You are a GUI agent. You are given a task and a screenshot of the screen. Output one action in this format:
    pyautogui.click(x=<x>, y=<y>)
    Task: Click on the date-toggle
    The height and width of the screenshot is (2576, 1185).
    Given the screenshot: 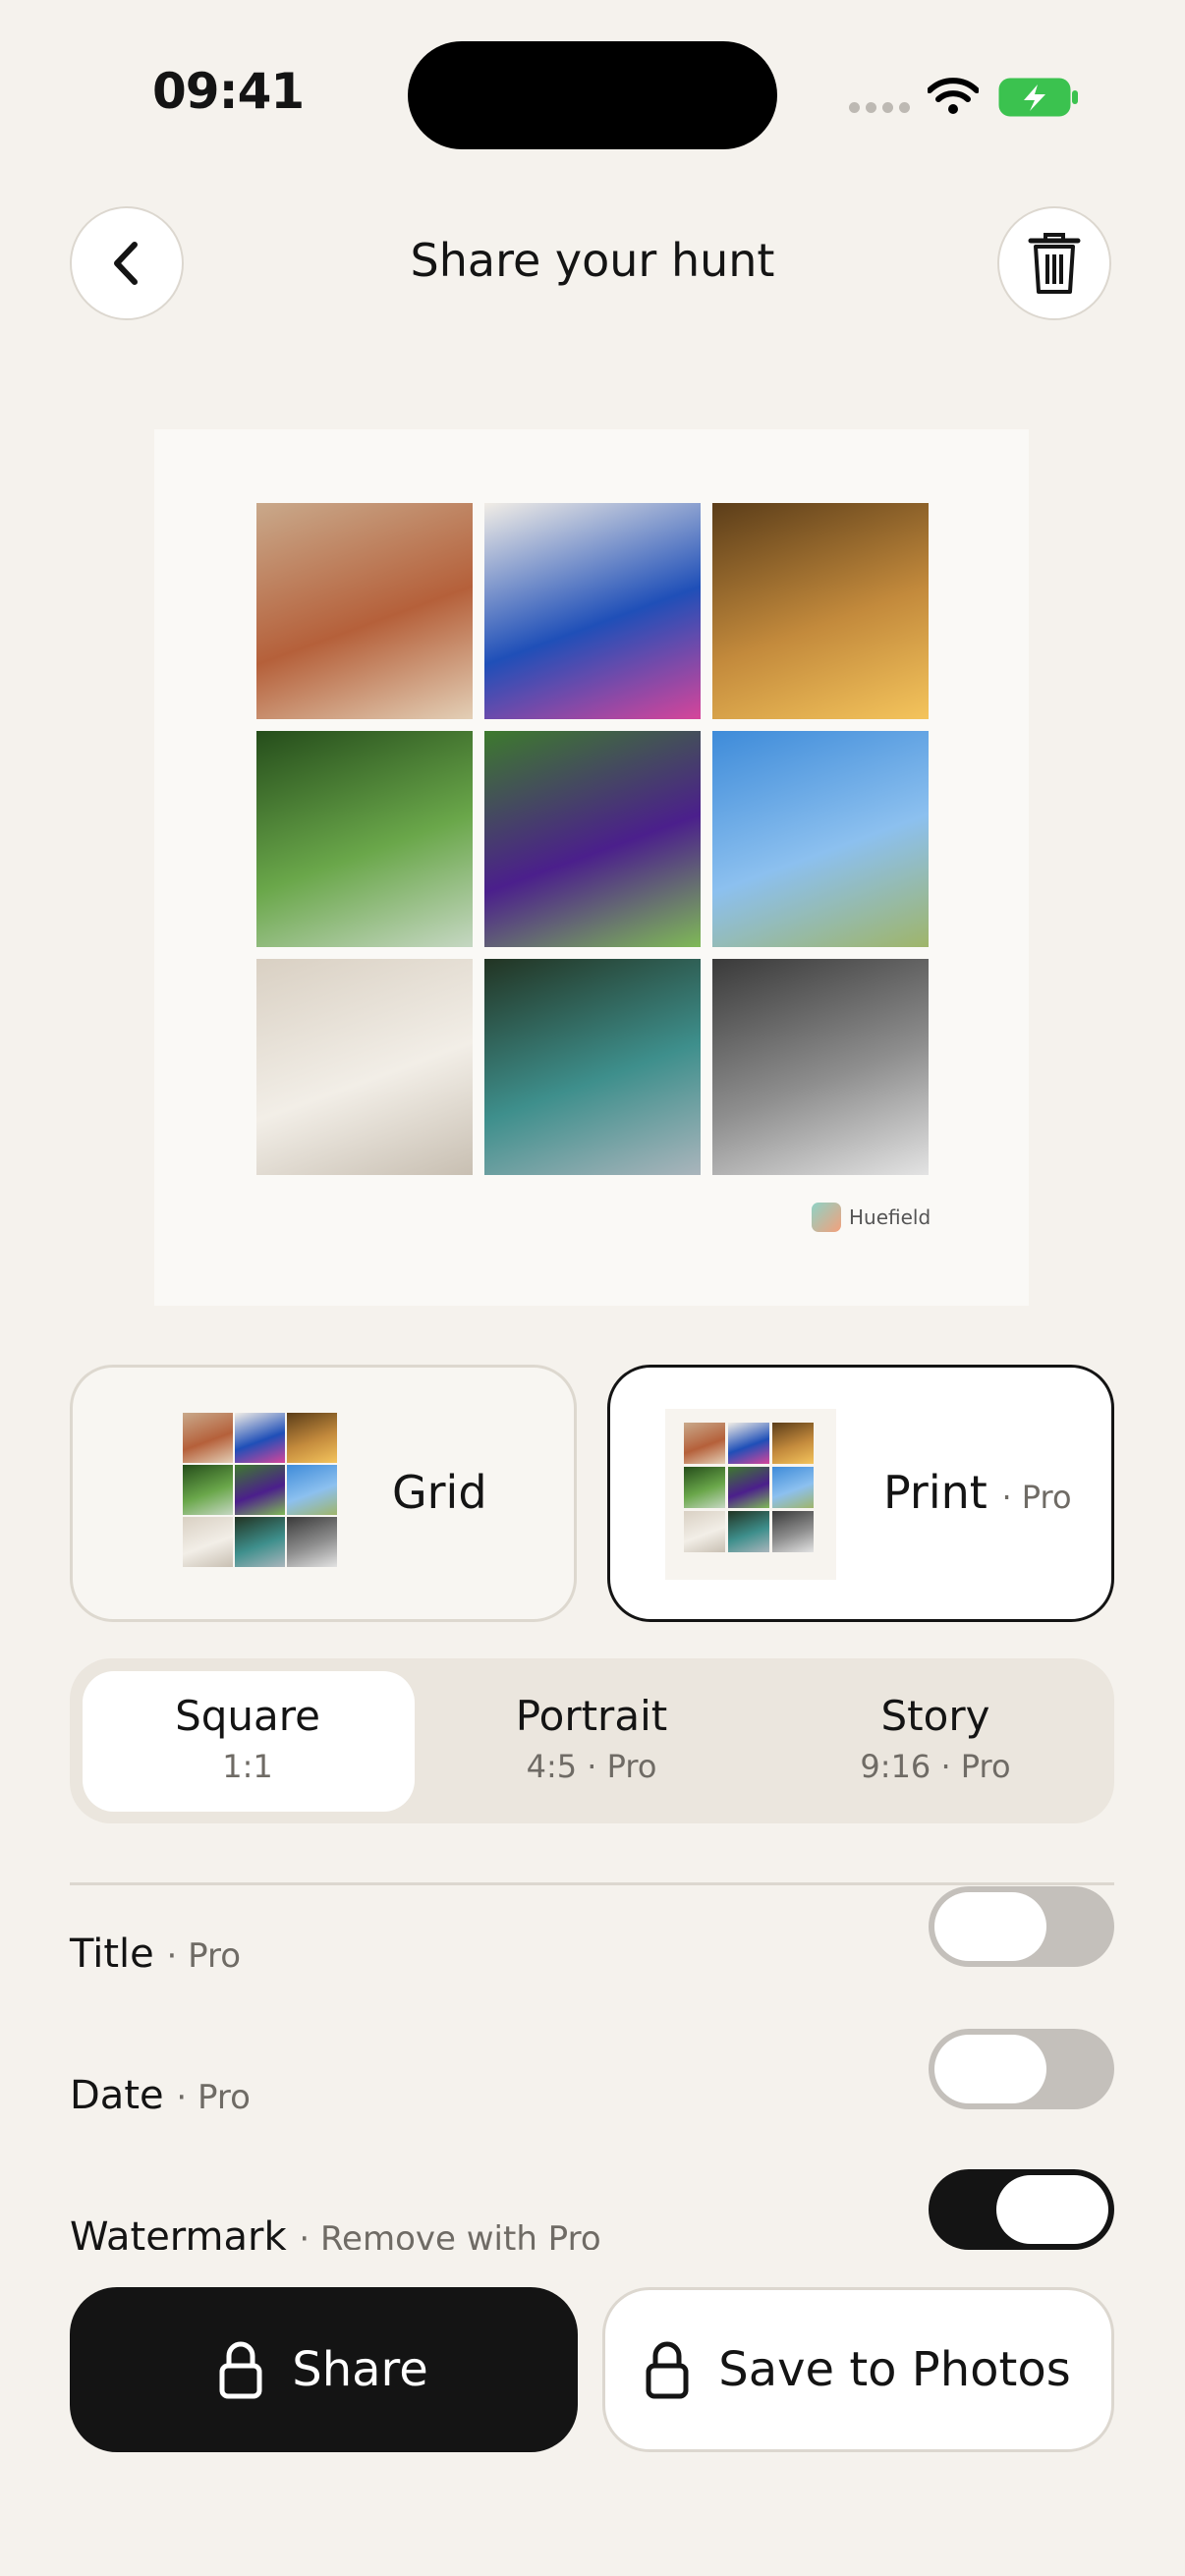 What is the action you would take?
    pyautogui.click(x=1022, y=2069)
    